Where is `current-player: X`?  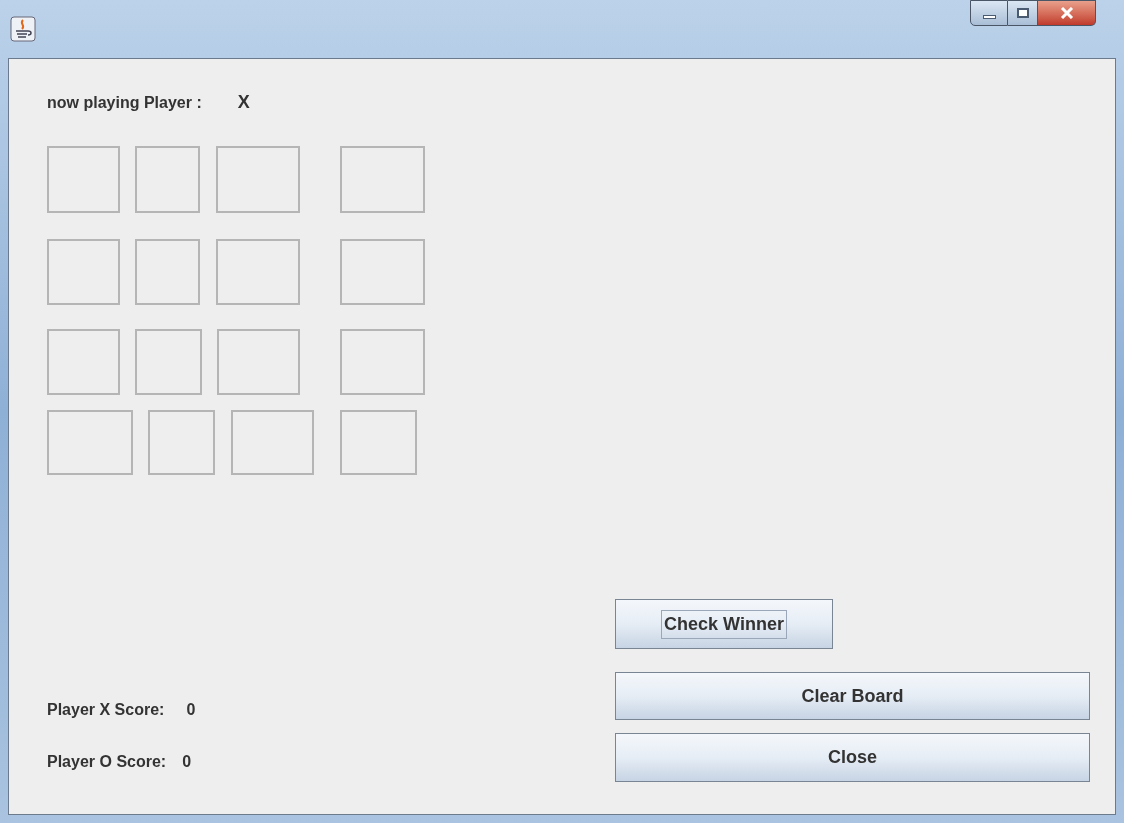 current-player: X is located at coordinates (243, 102).